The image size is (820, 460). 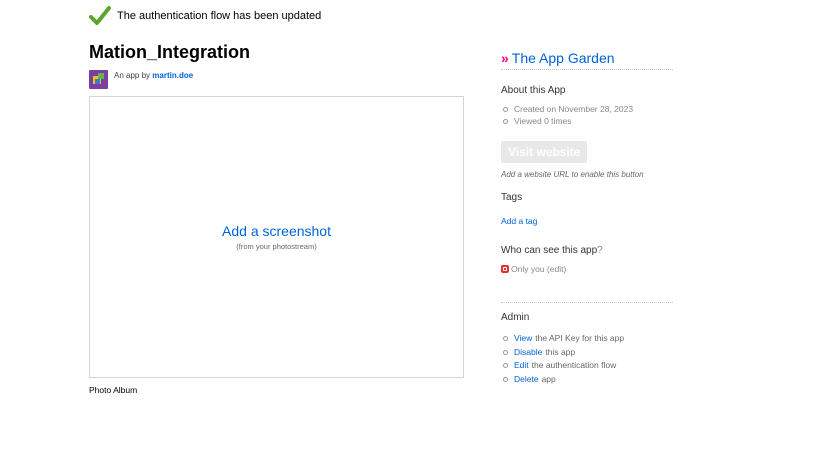 I want to click on visibility-title: Who can see this app?, so click(x=552, y=250).